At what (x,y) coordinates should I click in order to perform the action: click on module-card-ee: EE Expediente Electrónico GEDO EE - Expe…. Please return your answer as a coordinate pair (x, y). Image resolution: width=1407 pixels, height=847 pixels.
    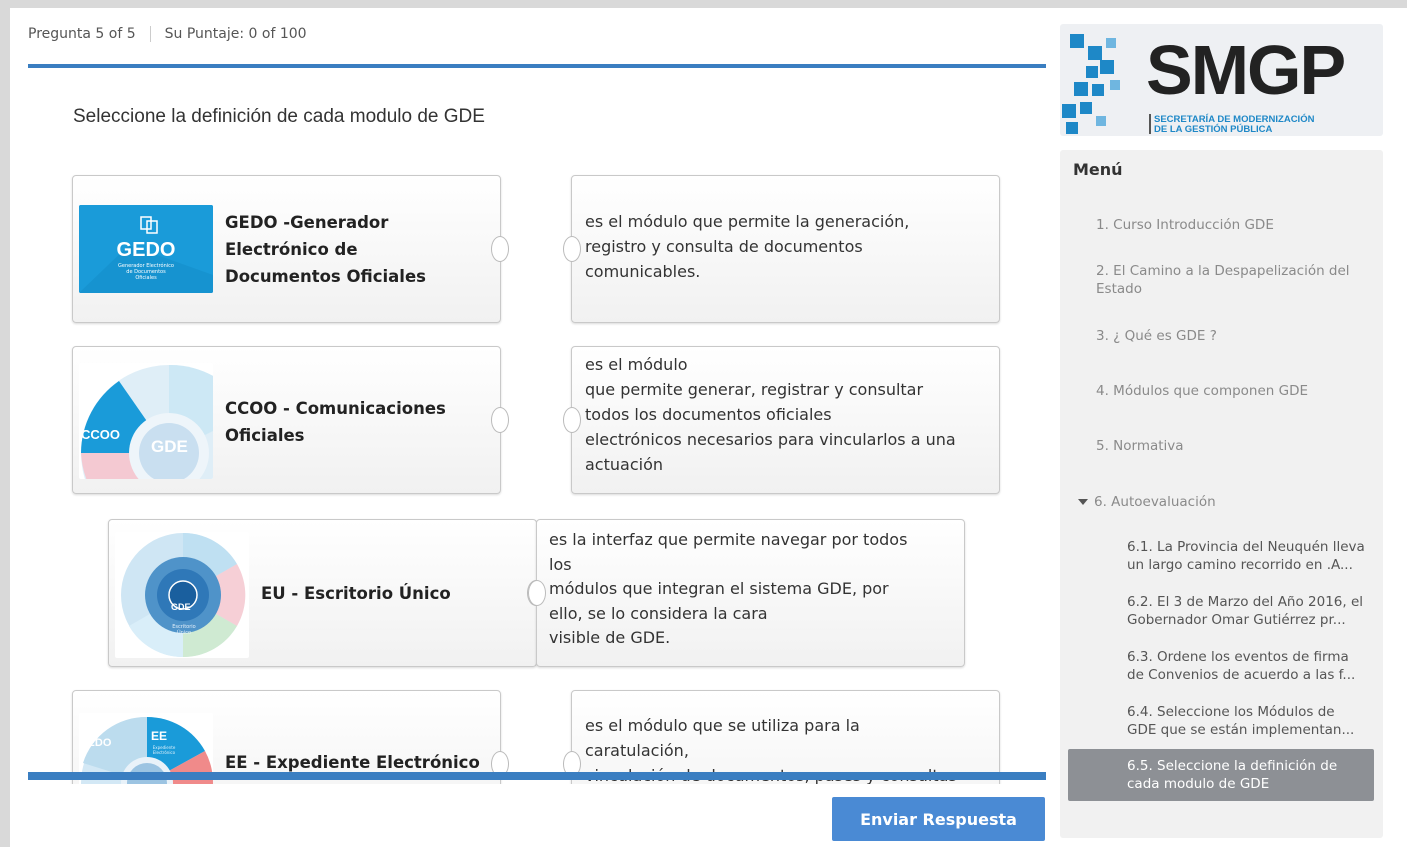
    Looking at the image, I should click on (290, 737).